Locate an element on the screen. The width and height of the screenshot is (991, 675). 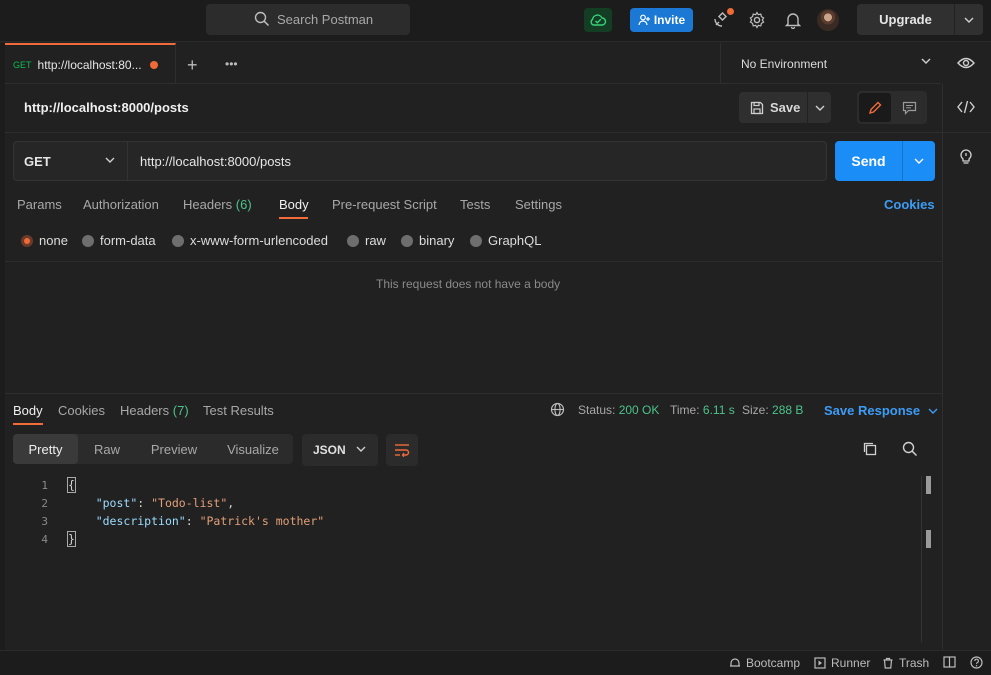
help-icon is located at coordinates (976, 662).